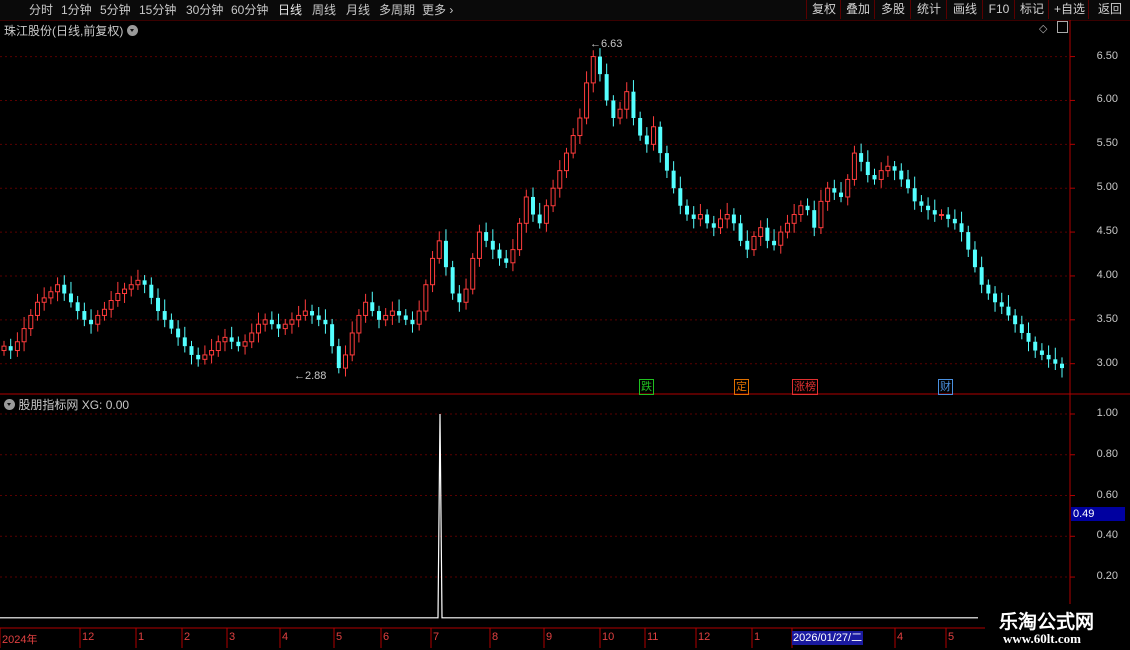 Image resolution: width=1130 pixels, height=650 pixels. I want to click on price-tick-label: 4.00, so click(1107, 274).